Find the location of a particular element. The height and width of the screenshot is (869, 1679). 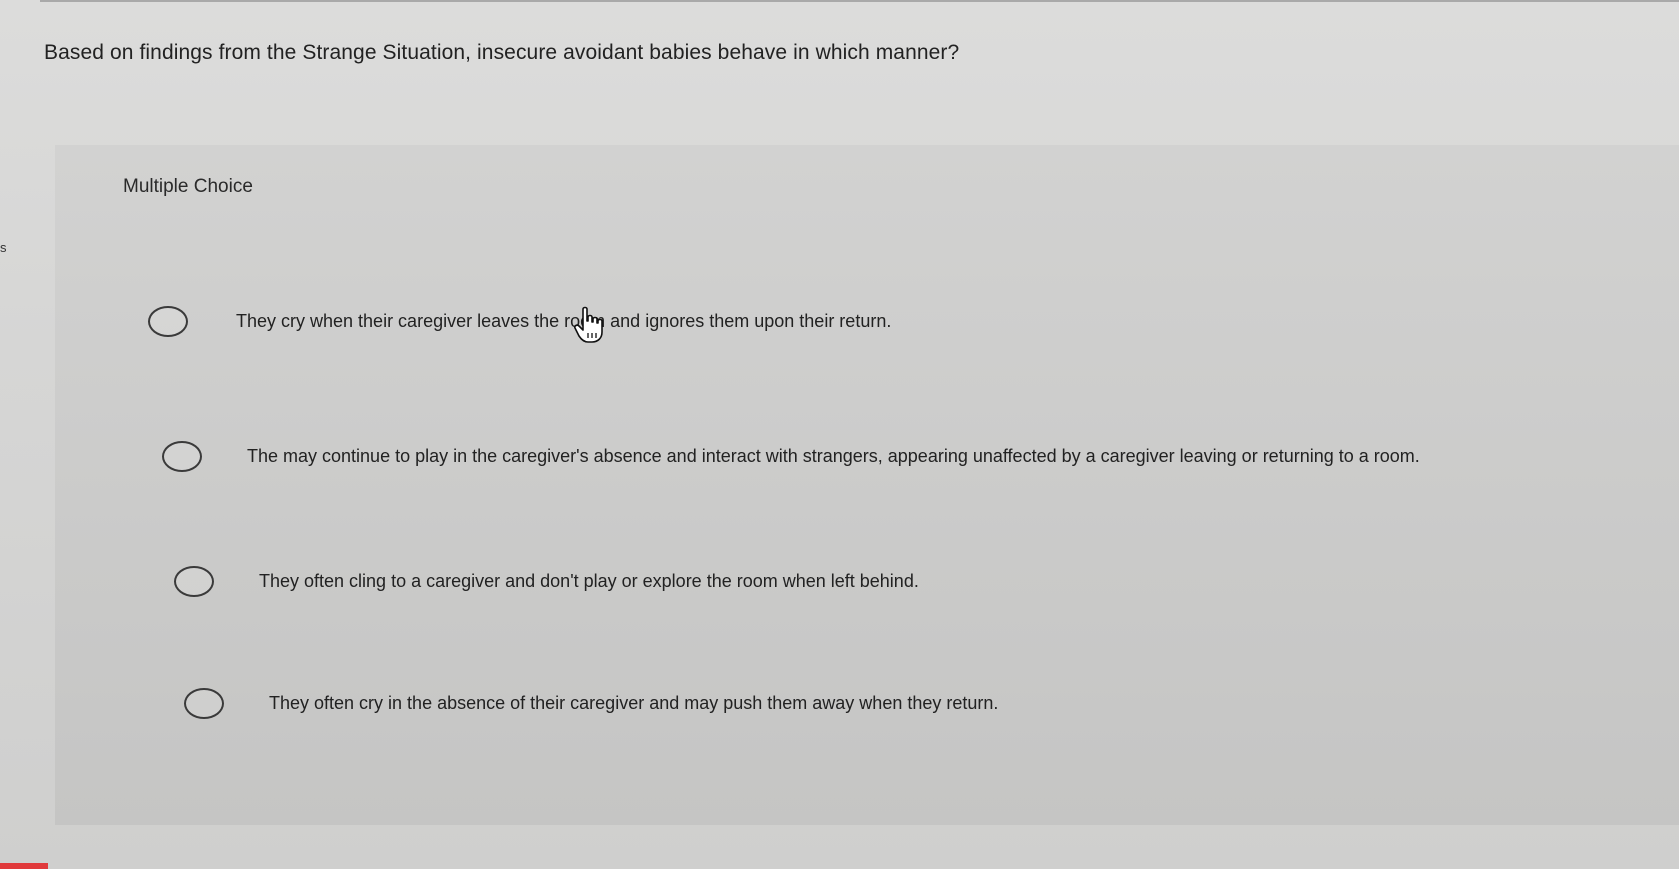

hand-pointer-icon is located at coordinates (588, 324).